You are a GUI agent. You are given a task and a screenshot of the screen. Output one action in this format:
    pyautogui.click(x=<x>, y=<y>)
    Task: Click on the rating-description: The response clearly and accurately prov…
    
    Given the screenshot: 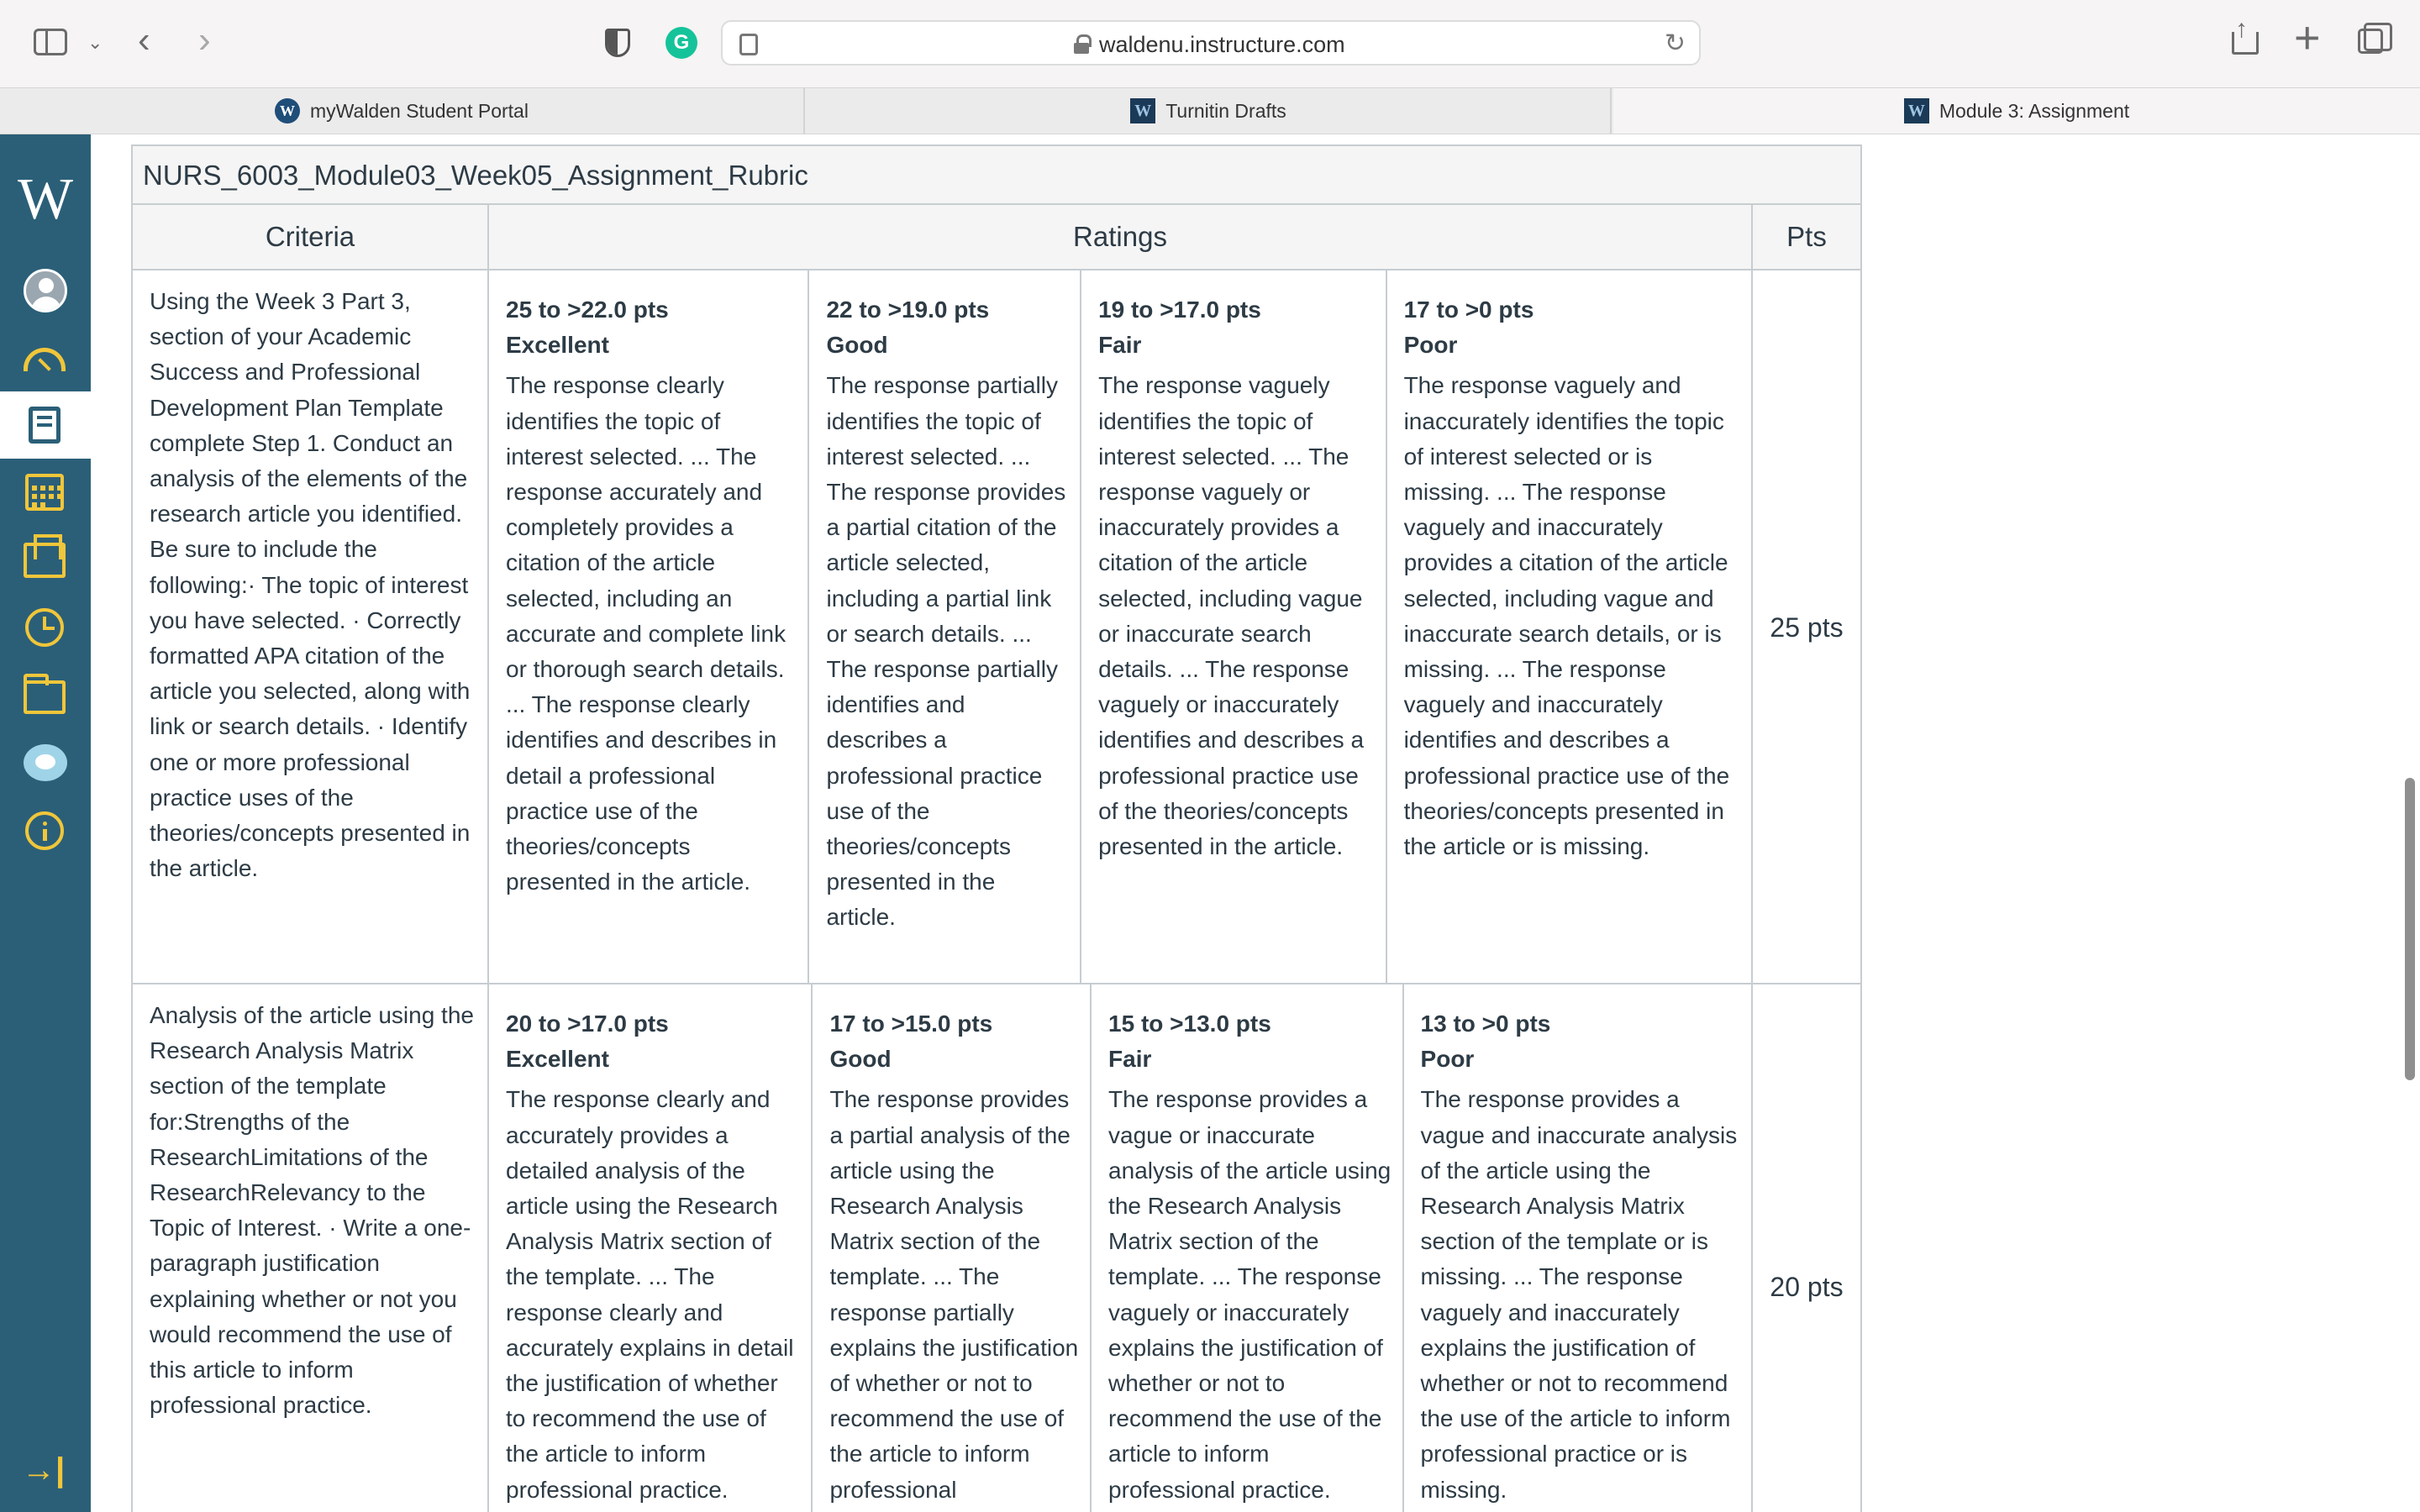 What is the action you would take?
    pyautogui.click(x=650, y=1294)
    